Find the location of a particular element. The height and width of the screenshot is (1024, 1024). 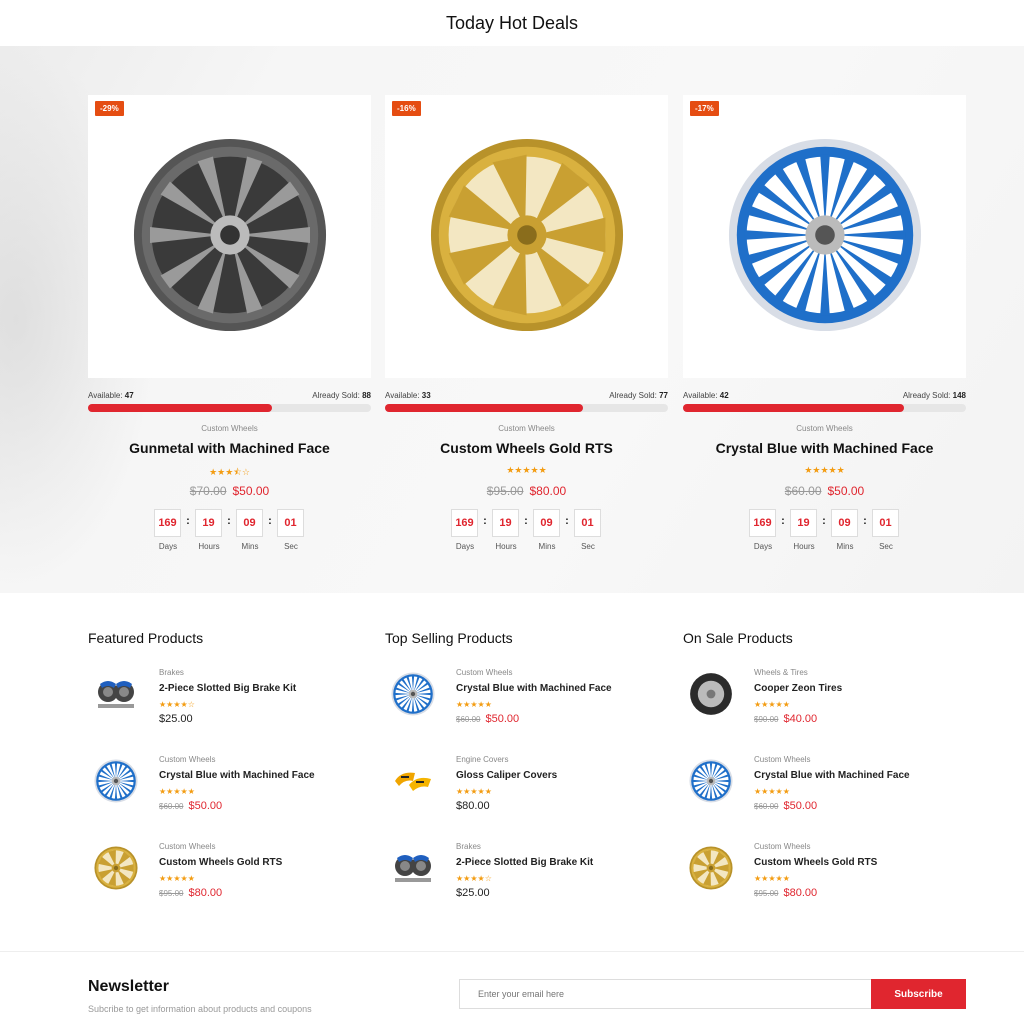

product-name: Gunmetal with Machined Face is located at coordinates (229, 448).